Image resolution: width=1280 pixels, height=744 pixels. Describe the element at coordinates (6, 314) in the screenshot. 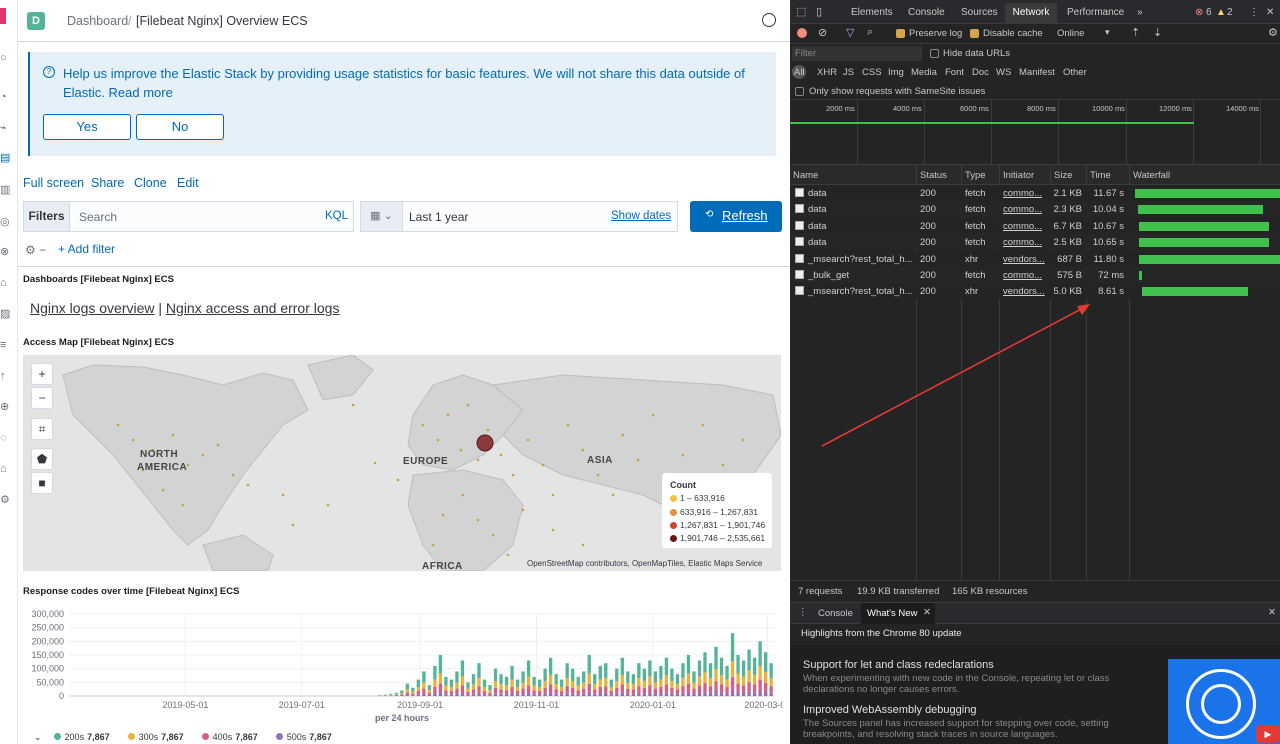

I see `nav-icon: ▨` at that location.